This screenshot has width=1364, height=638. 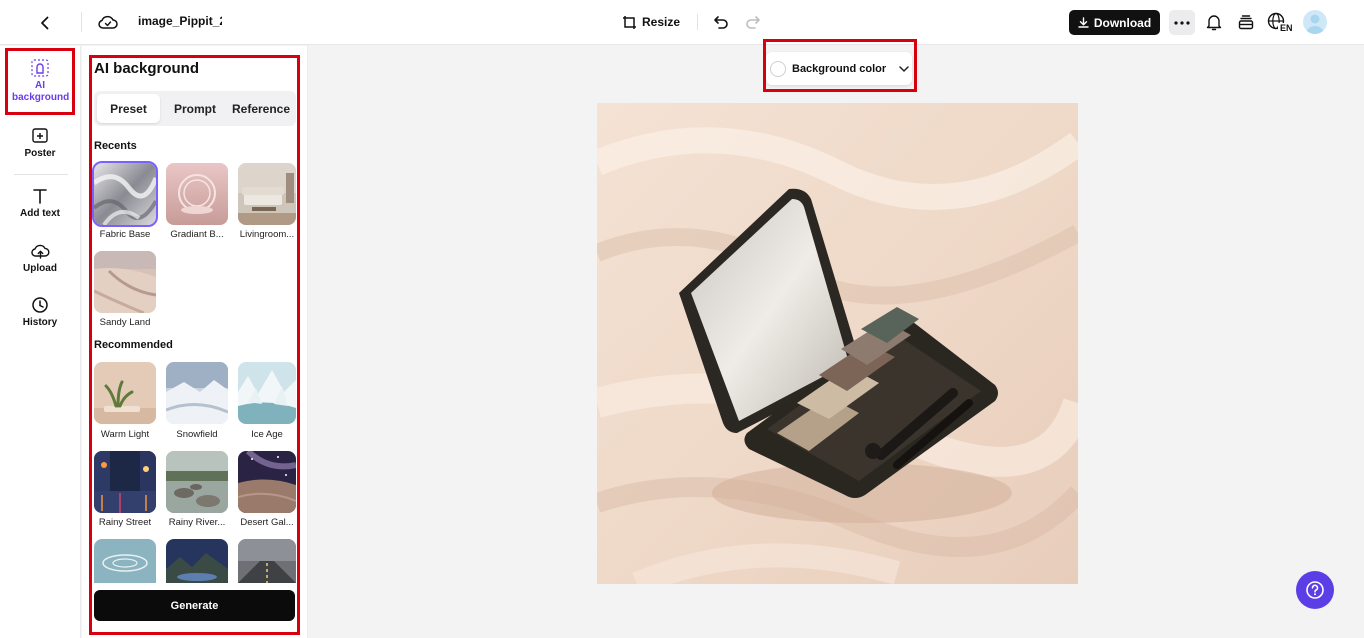 I want to click on rail-item-add-text: Add text, so click(x=40, y=203).